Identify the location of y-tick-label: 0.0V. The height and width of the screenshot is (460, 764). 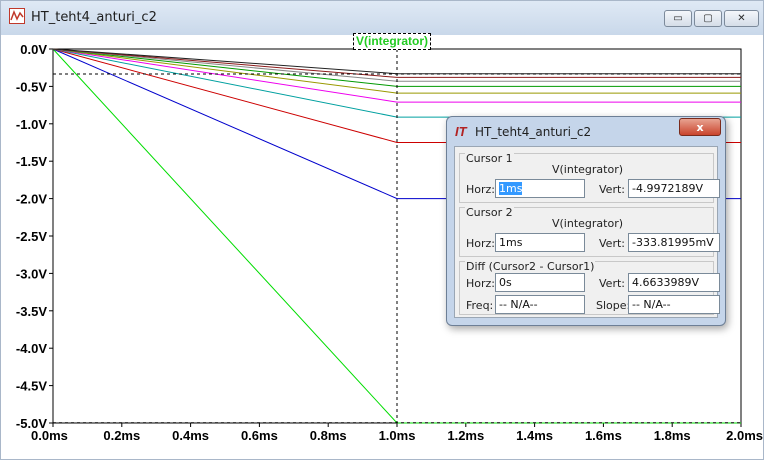
(33, 49).